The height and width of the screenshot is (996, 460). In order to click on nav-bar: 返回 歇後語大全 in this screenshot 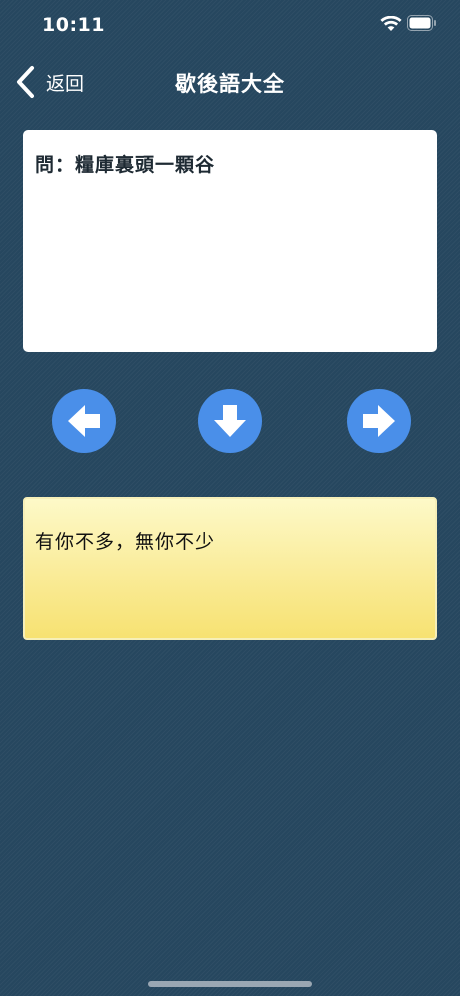, I will do `click(230, 82)`.